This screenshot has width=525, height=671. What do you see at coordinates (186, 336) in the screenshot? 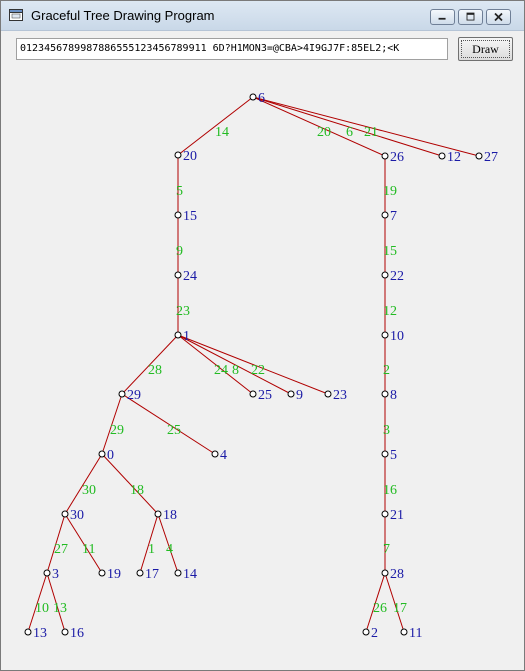
I see `node-label: 1` at bounding box center [186, 336].